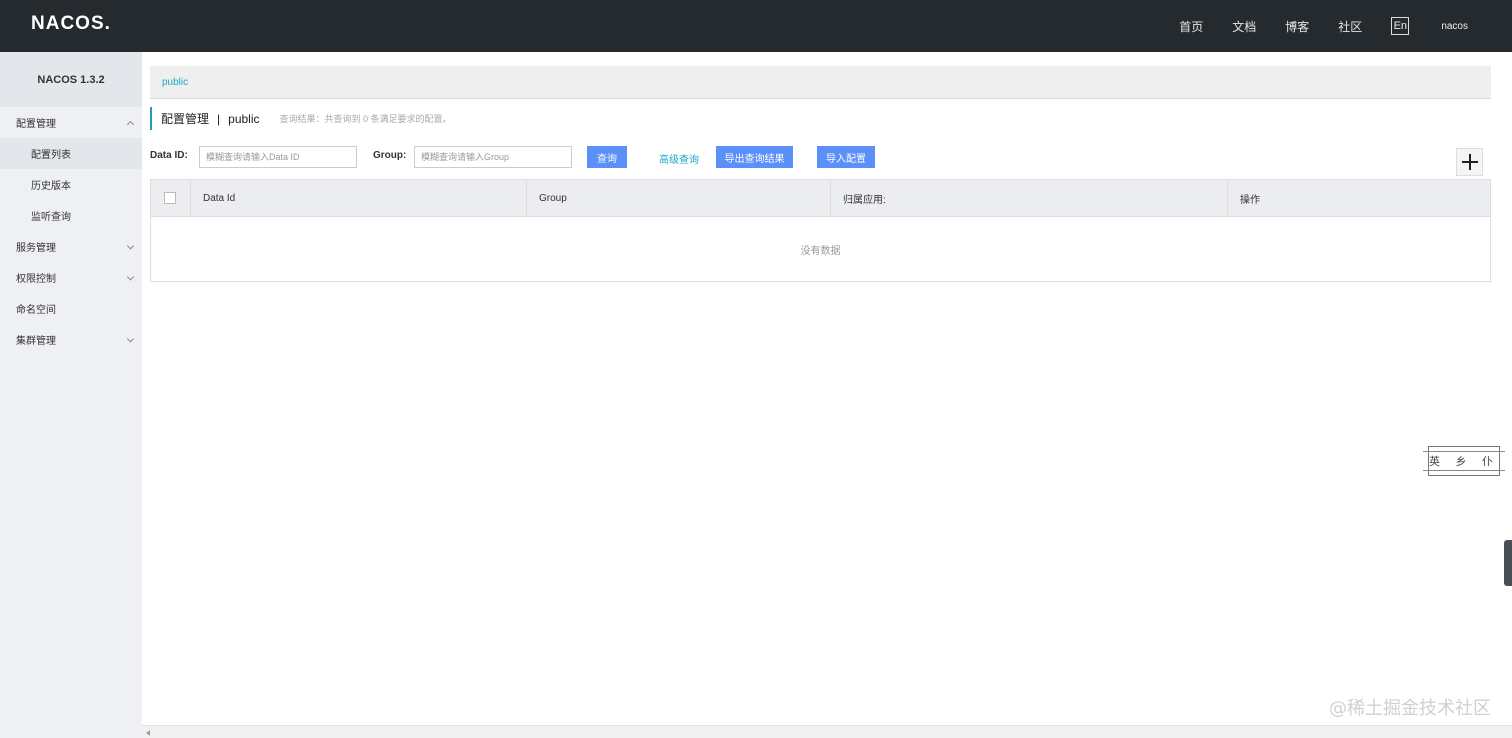 The image size is (1512, 738). I want to click on sidebar-item-history: 历史版本, so click(71, 184).